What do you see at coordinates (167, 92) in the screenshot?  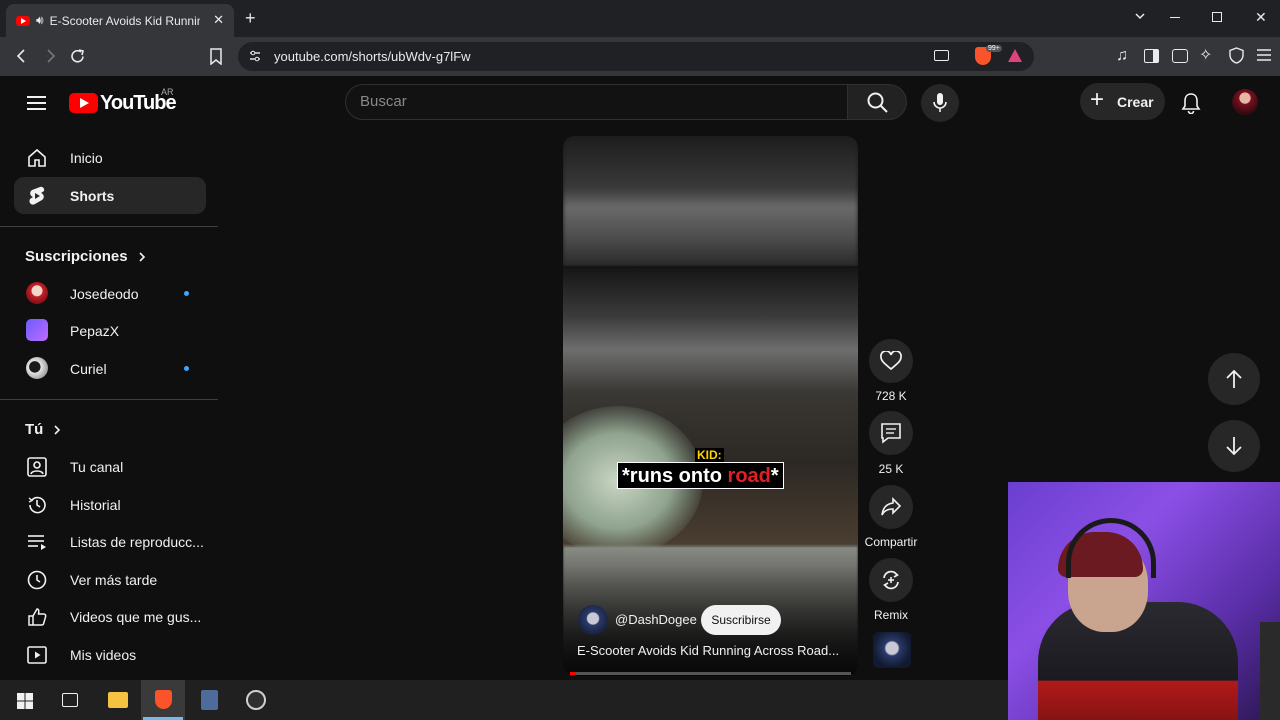 I see `region-code: AR` at bounding box center [167, 92].